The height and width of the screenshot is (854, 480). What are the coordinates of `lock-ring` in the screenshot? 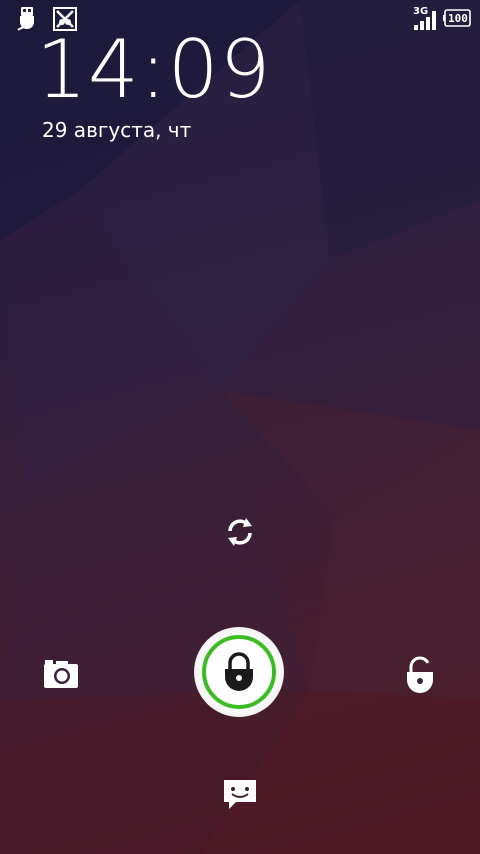 It's located at (239, 672).